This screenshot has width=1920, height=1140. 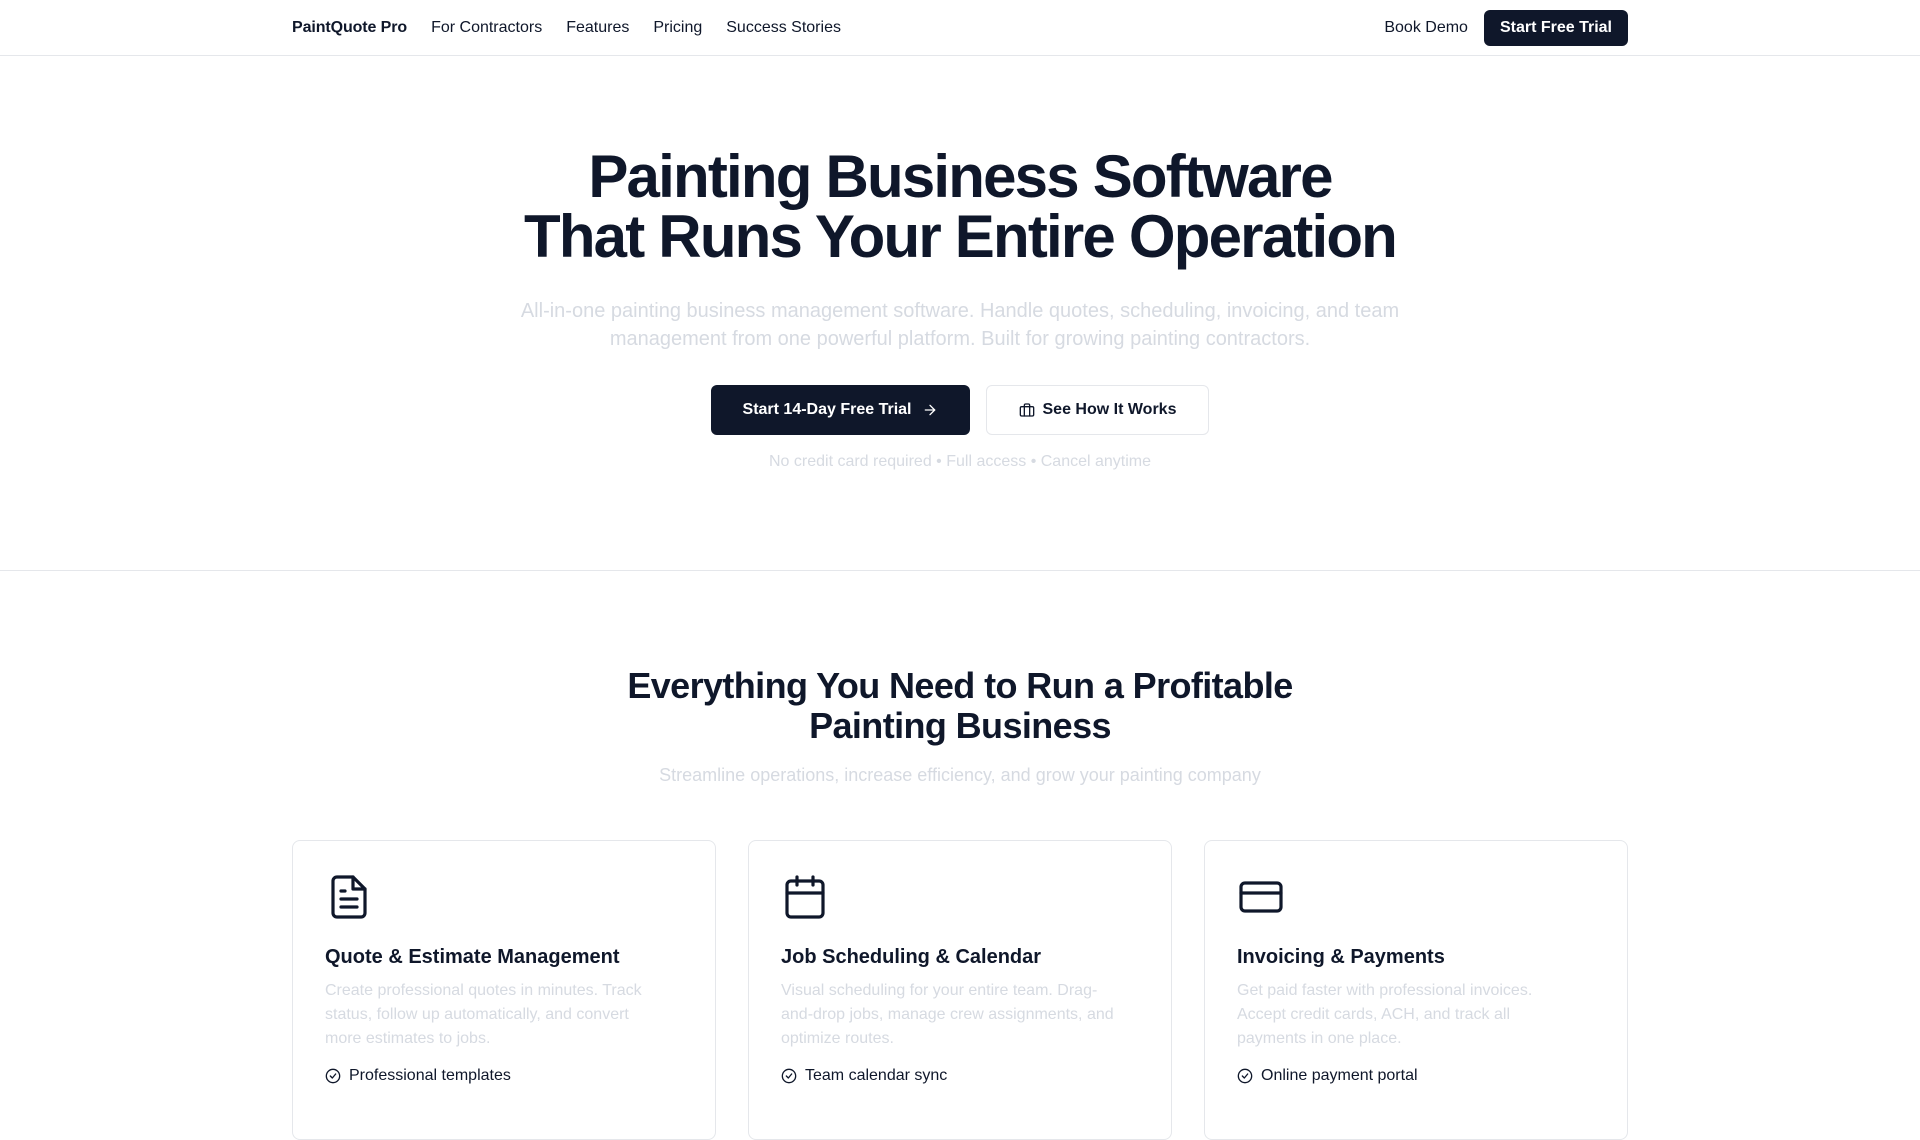 I want to click on feature-card-bullet-label: Professional templates, so click(x=430, y=1075).